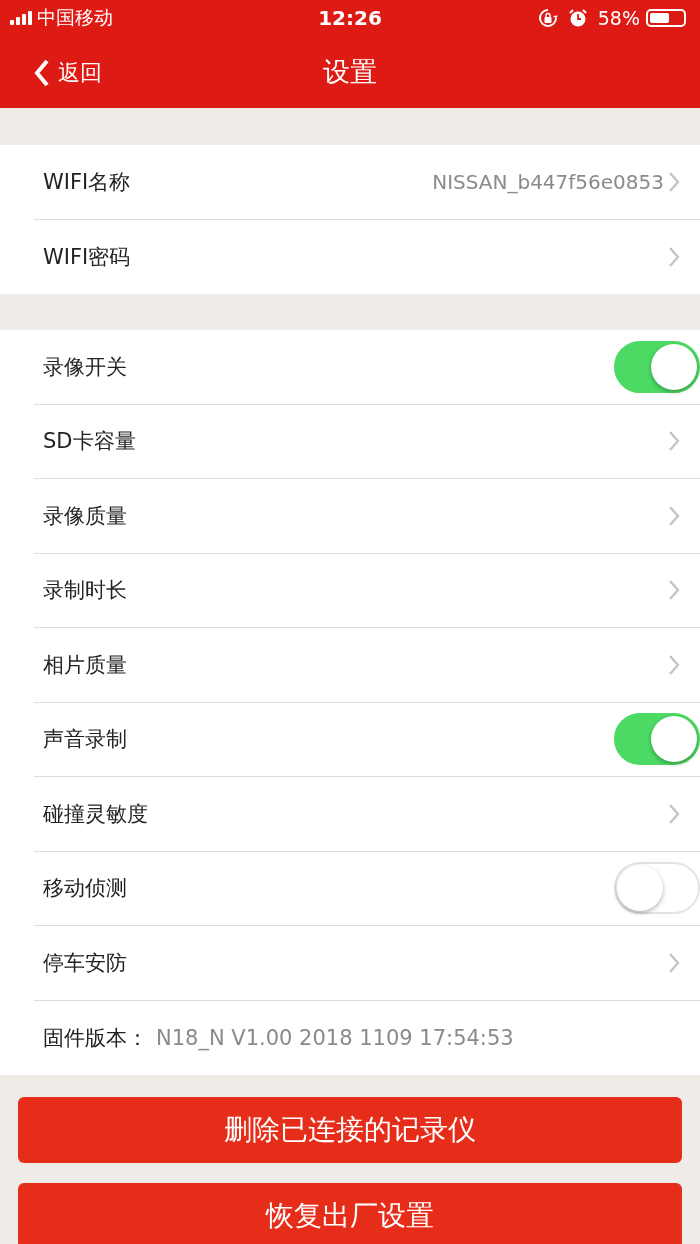 The width and height of the screenshot is (700, 1244). I want to click on row-label: 停车安防, so click(85, 963).